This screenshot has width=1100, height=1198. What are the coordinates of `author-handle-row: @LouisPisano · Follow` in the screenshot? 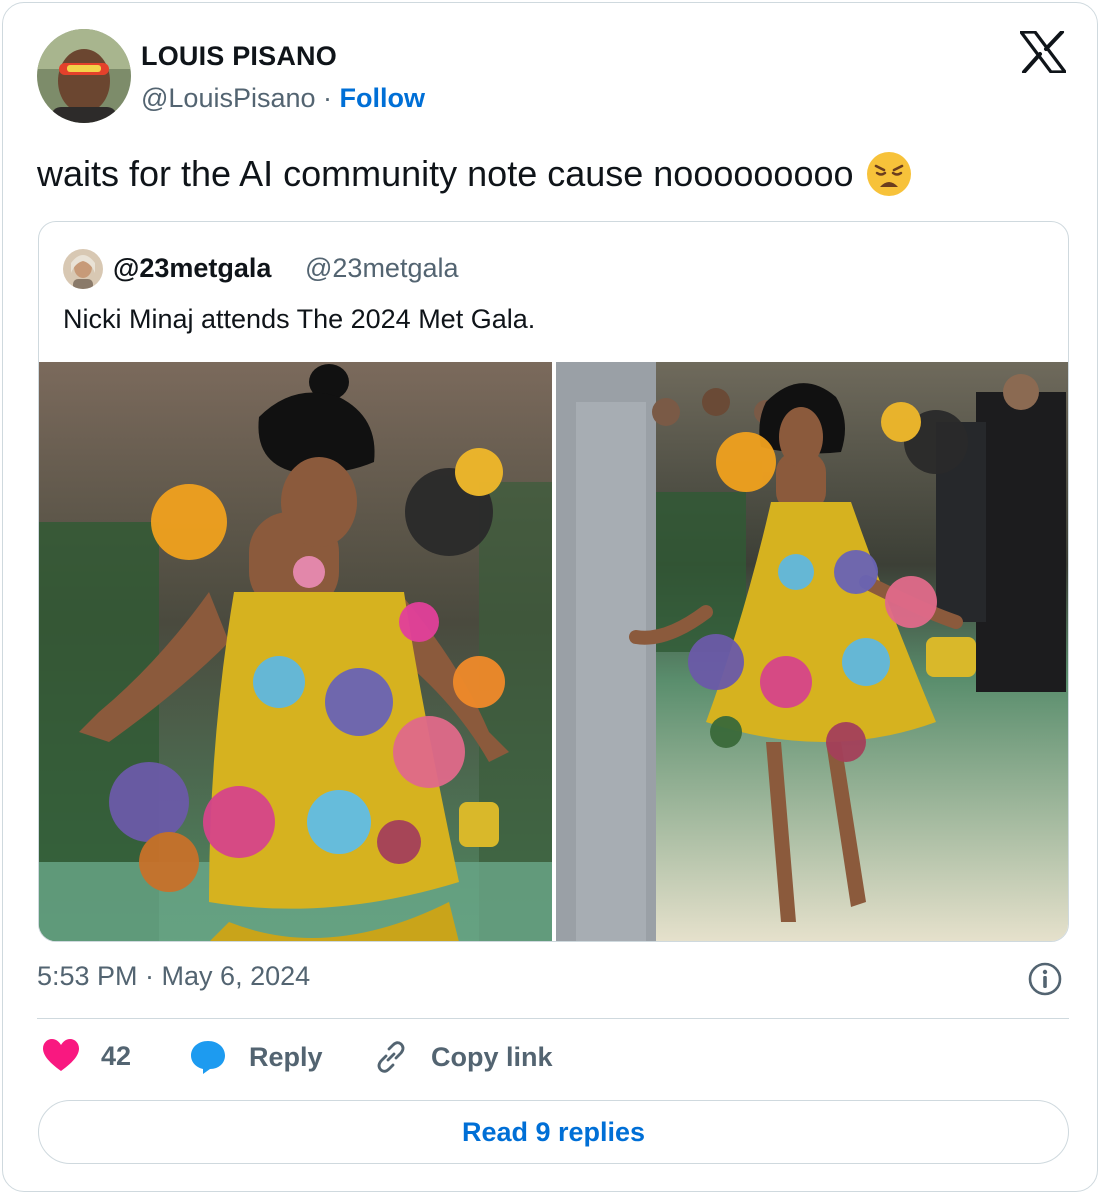 It's located at (283, 98).